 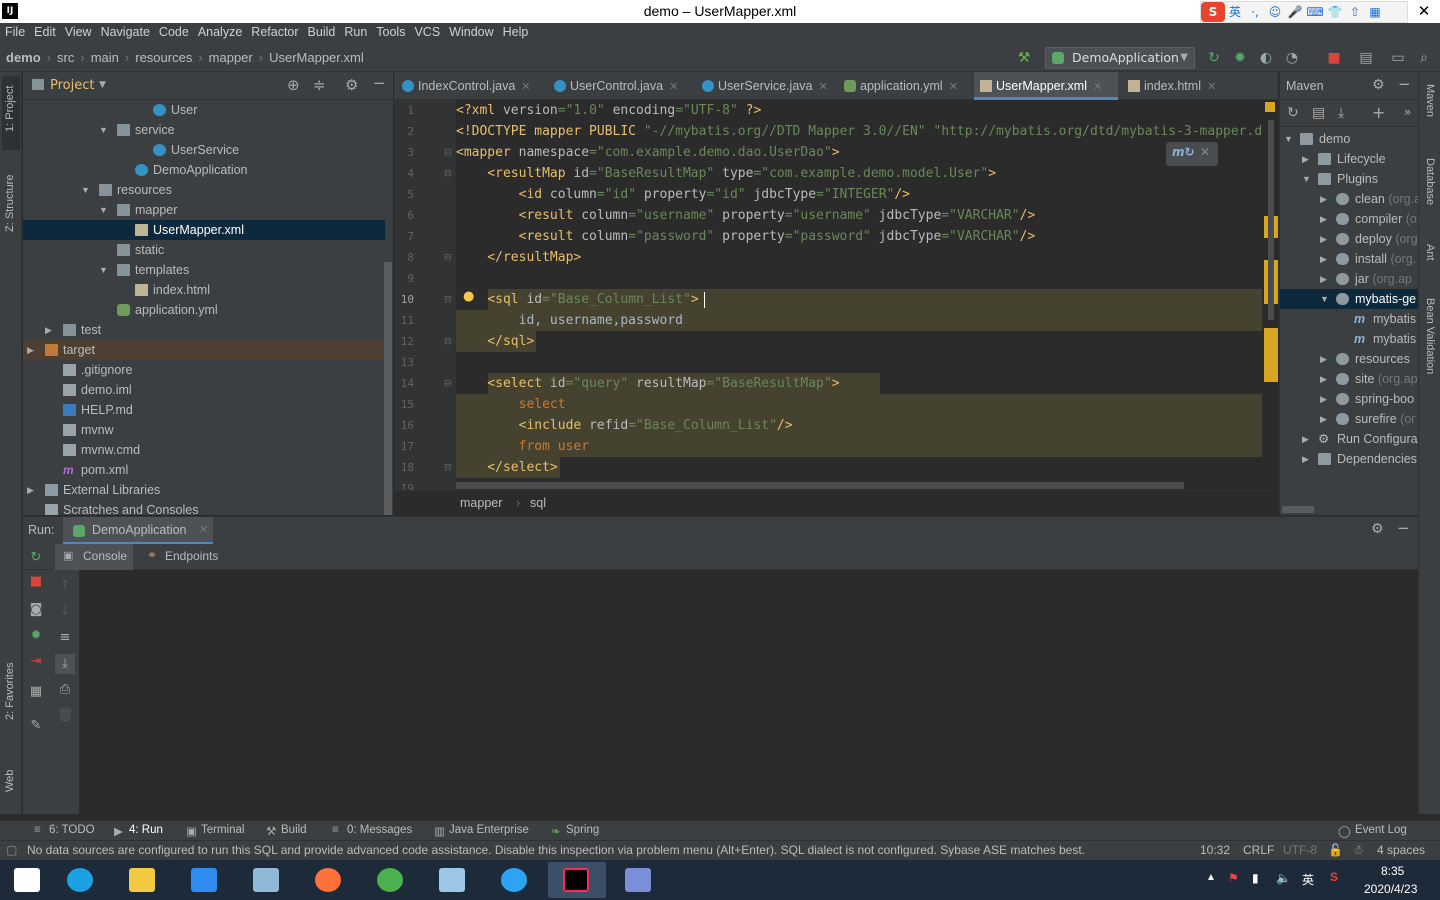 I want to click on tool-tab-maven: Maven, so click(x=1430, y=100).